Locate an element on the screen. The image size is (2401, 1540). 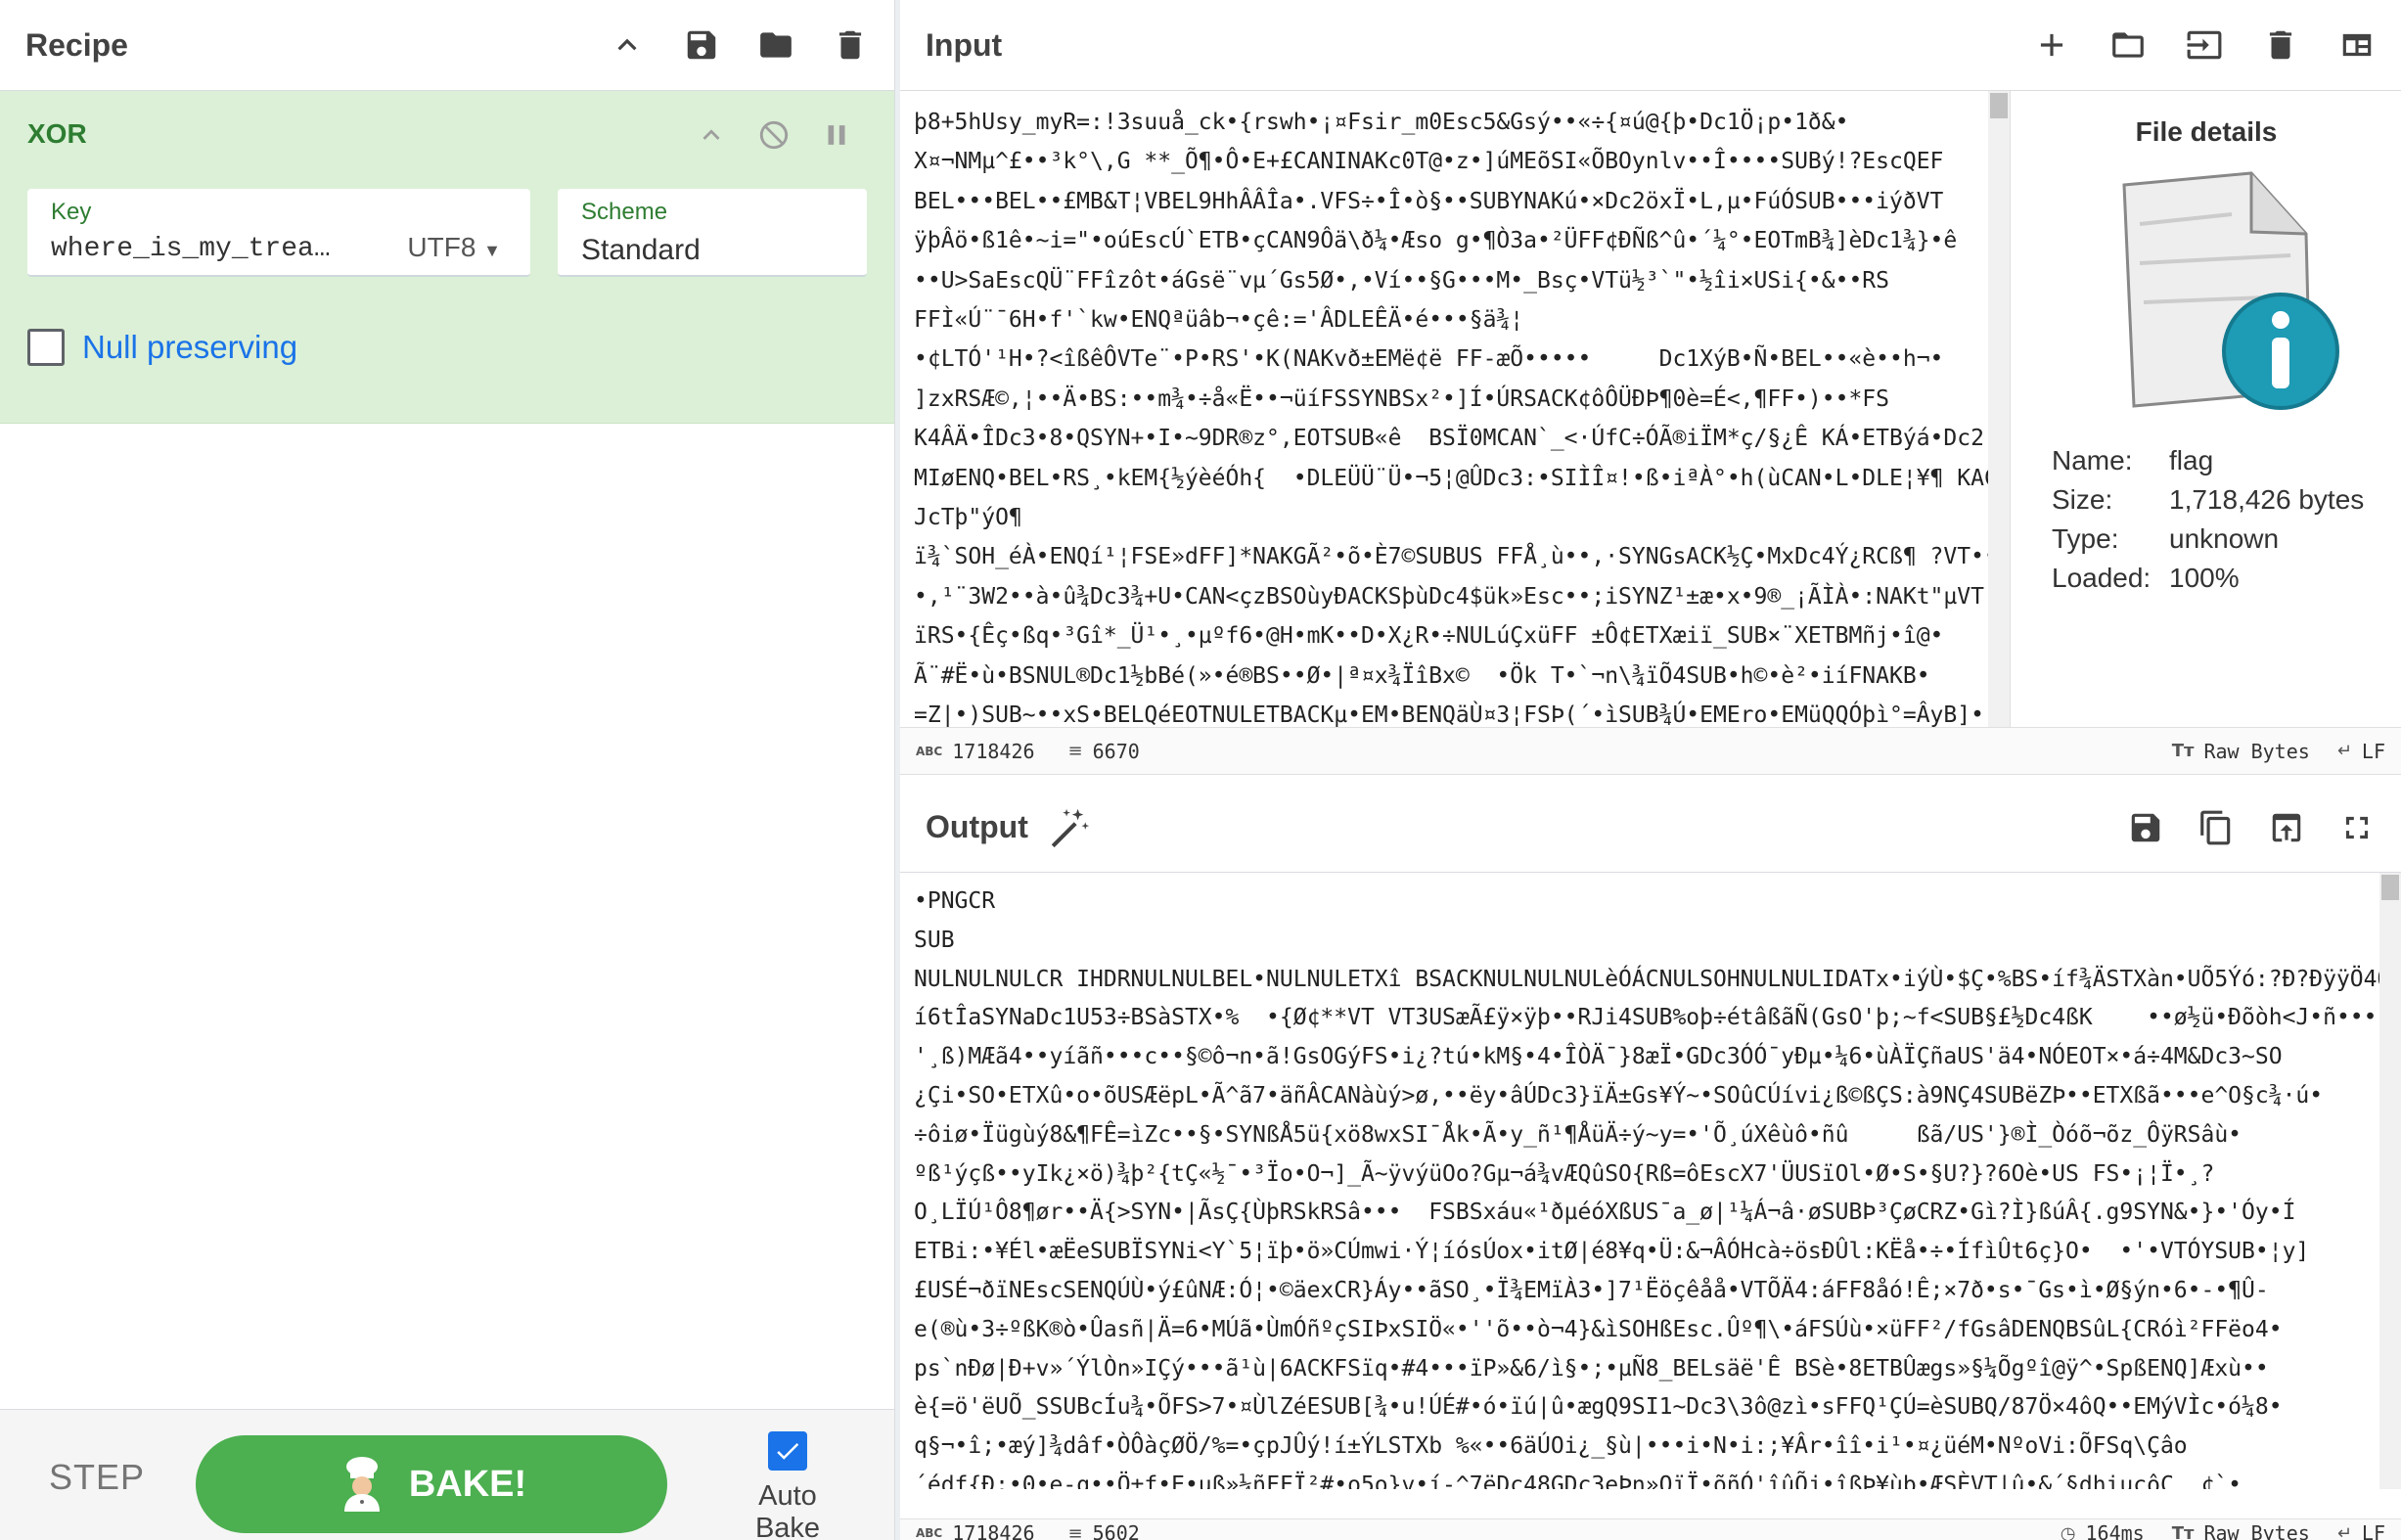
file-size-key: Size: is located at coordinates (2082, 499).